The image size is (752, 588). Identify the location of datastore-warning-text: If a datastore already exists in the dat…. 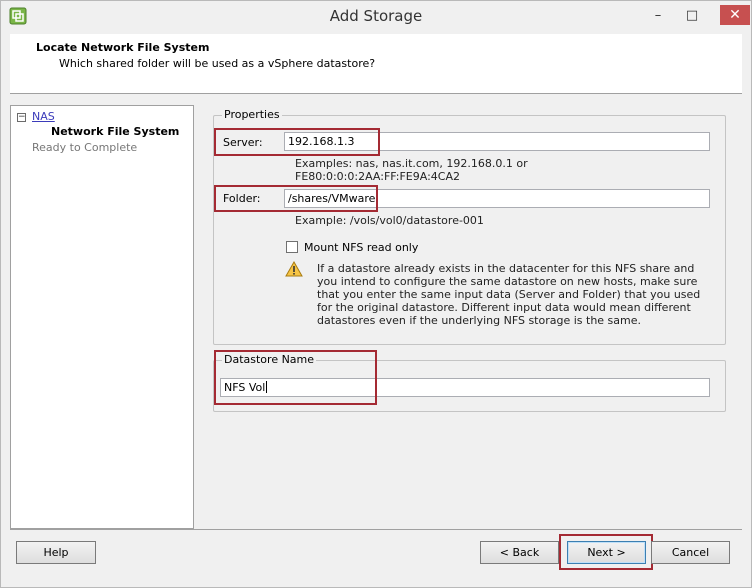
(509, 294).